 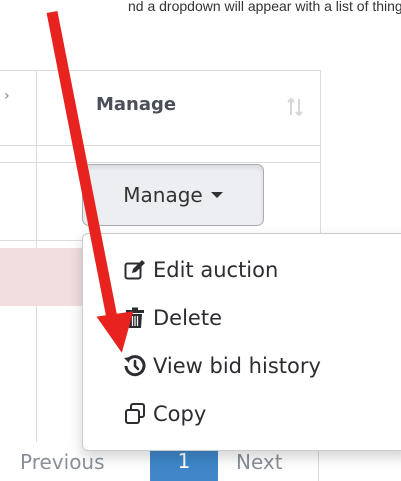 I want to click on table-header-divider, so click(x=160, y=145).